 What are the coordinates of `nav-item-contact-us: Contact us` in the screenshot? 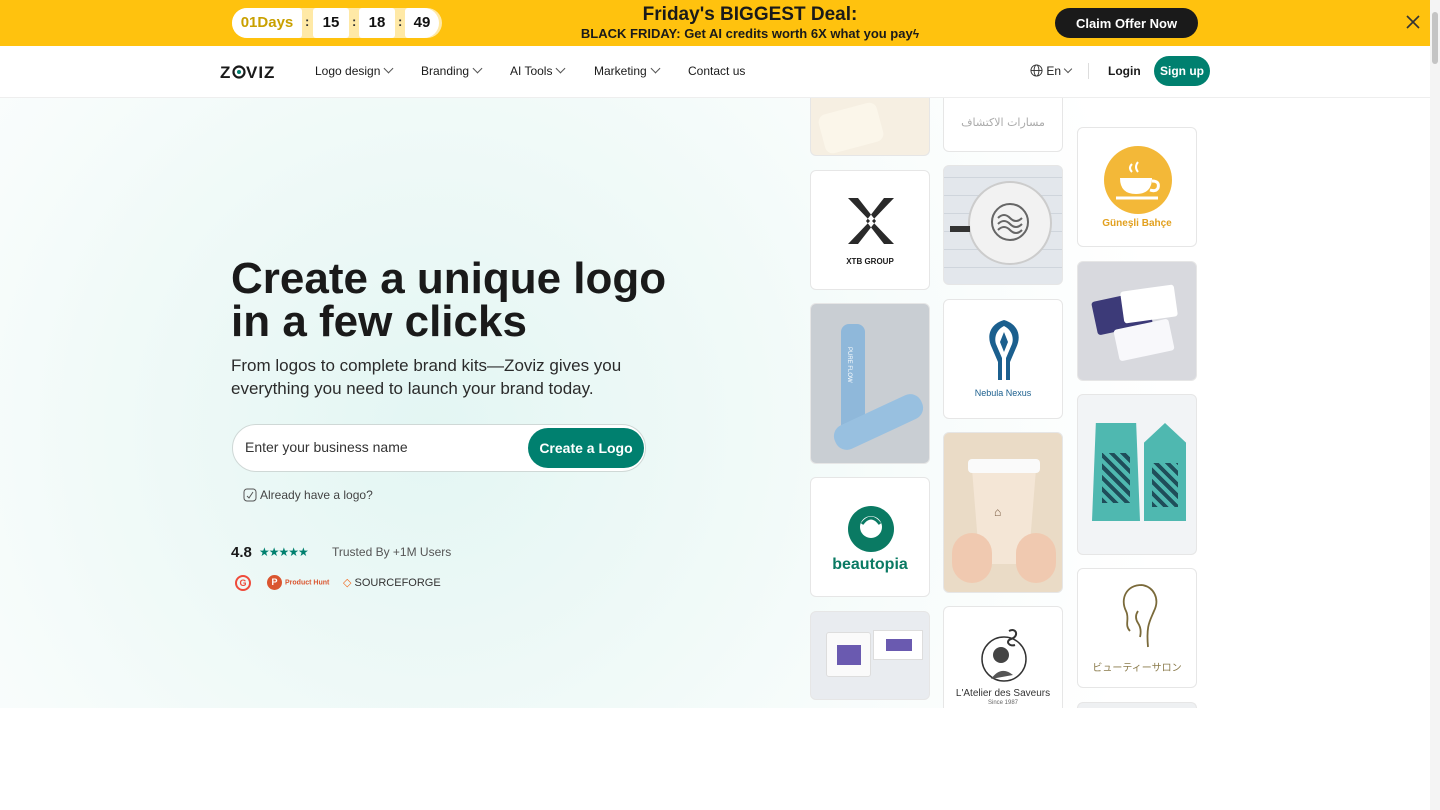 It's located at (716, 71).